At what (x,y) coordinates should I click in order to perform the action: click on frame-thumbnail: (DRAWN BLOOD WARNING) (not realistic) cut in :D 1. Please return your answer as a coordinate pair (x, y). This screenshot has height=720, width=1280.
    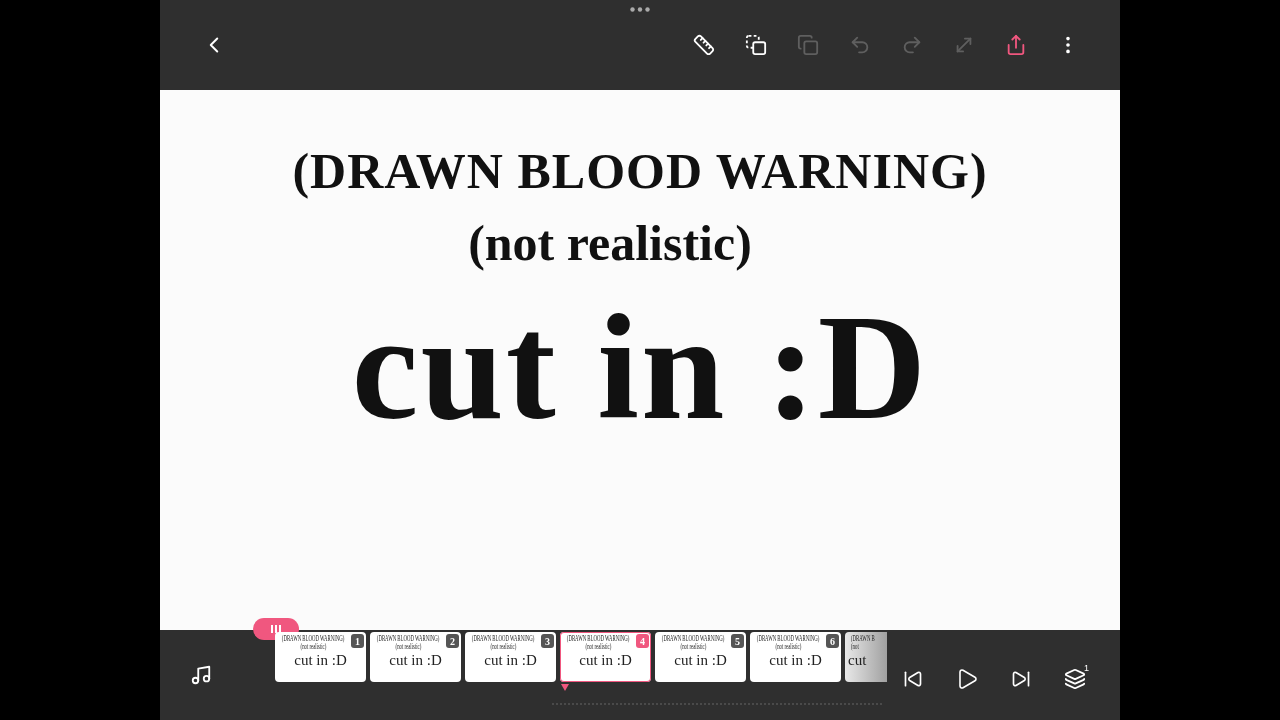
    Looking at the image, I should click on (320, 657).